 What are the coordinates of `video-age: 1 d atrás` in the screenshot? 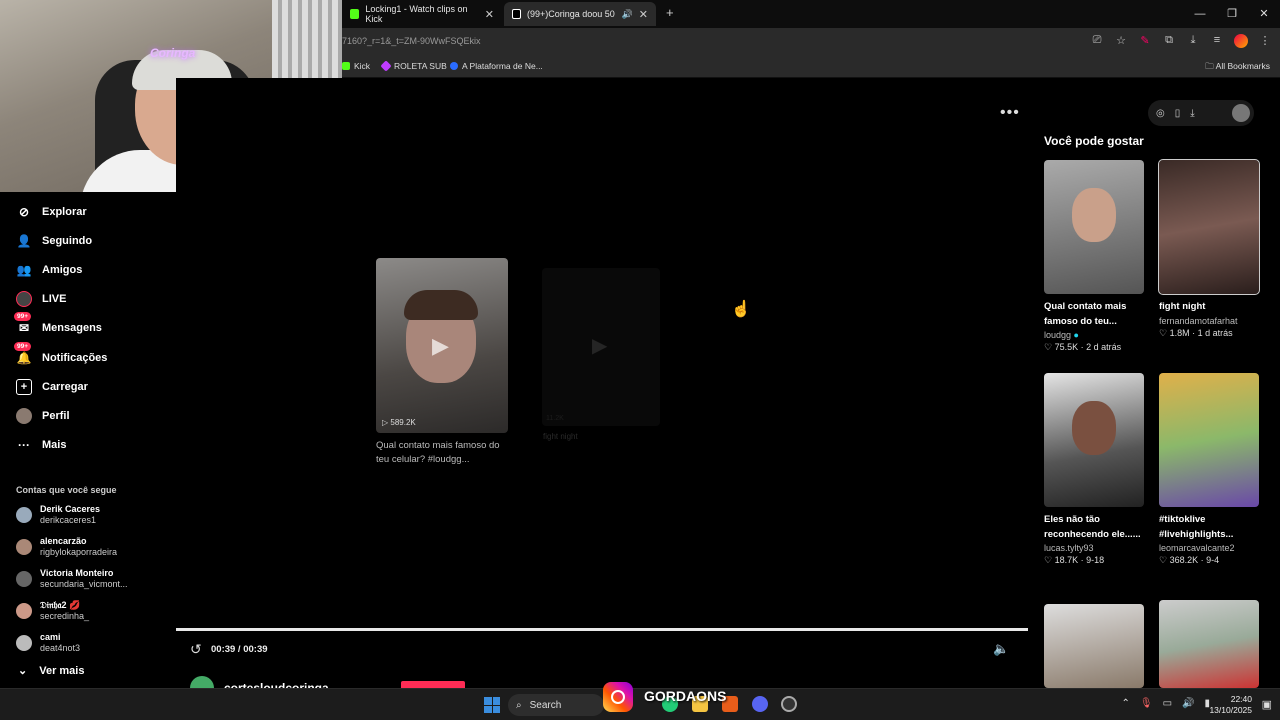 It's located at (1215, 332).